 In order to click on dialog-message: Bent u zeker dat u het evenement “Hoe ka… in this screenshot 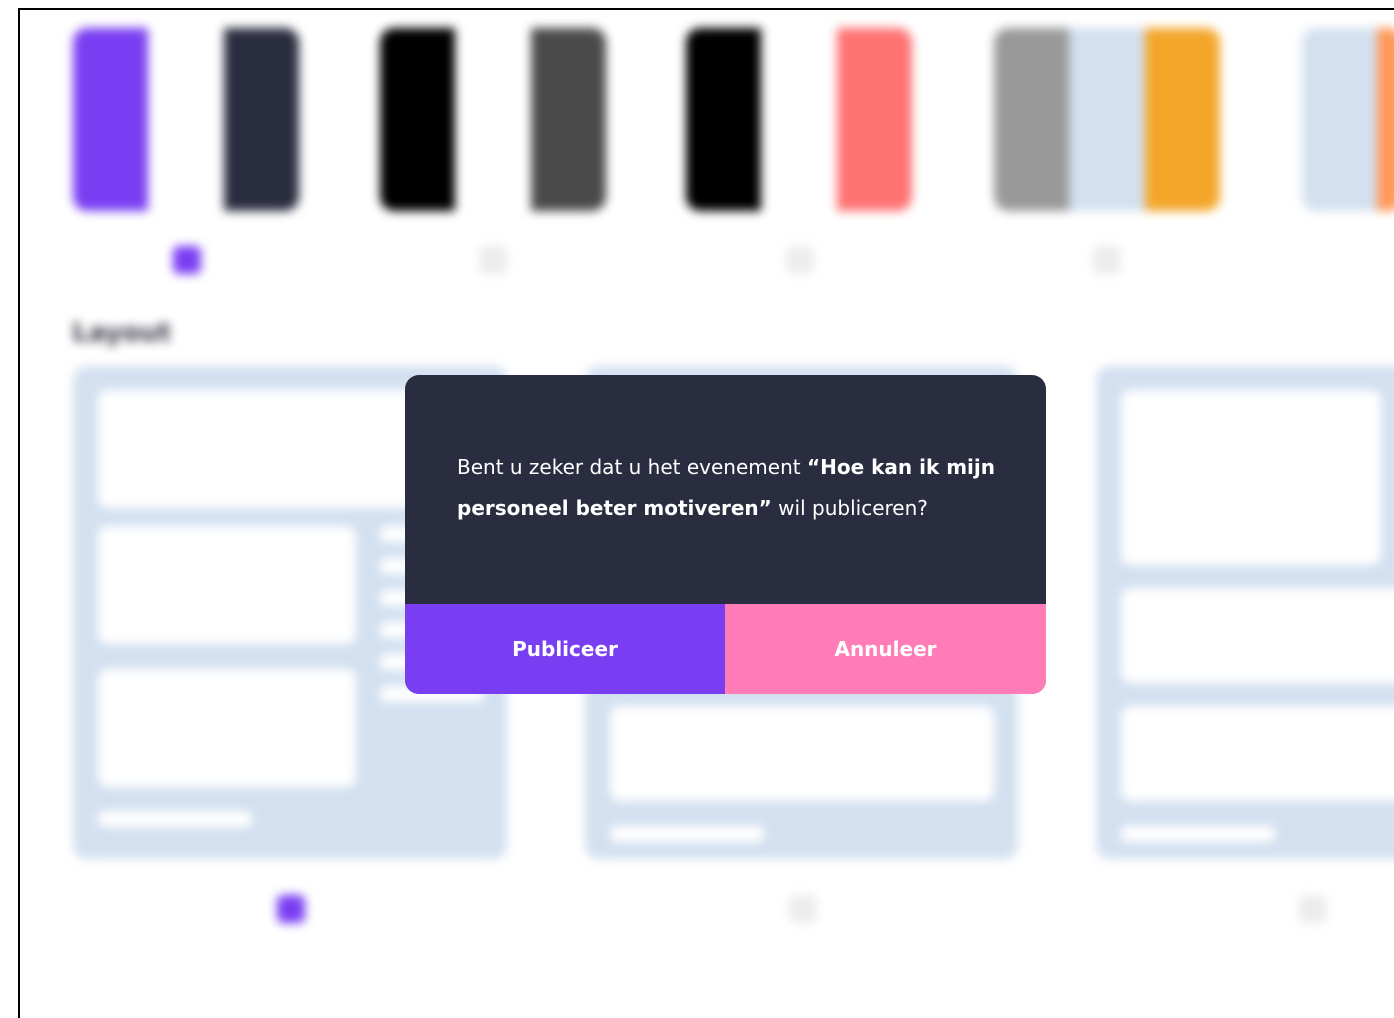, I will do `click(737, 488)`.